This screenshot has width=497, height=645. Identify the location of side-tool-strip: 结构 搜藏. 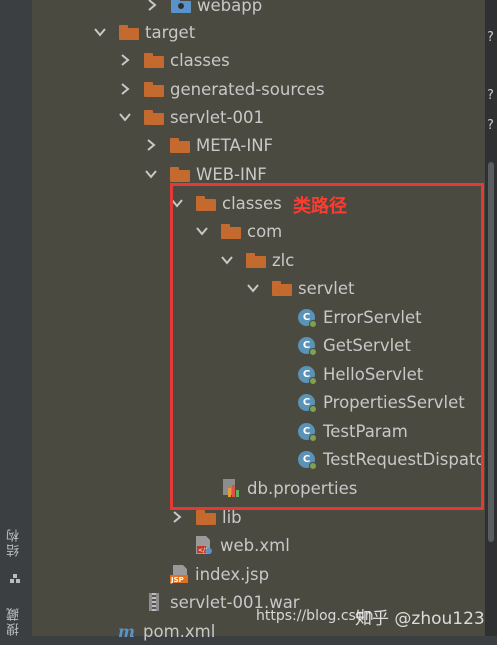
(16, 318).